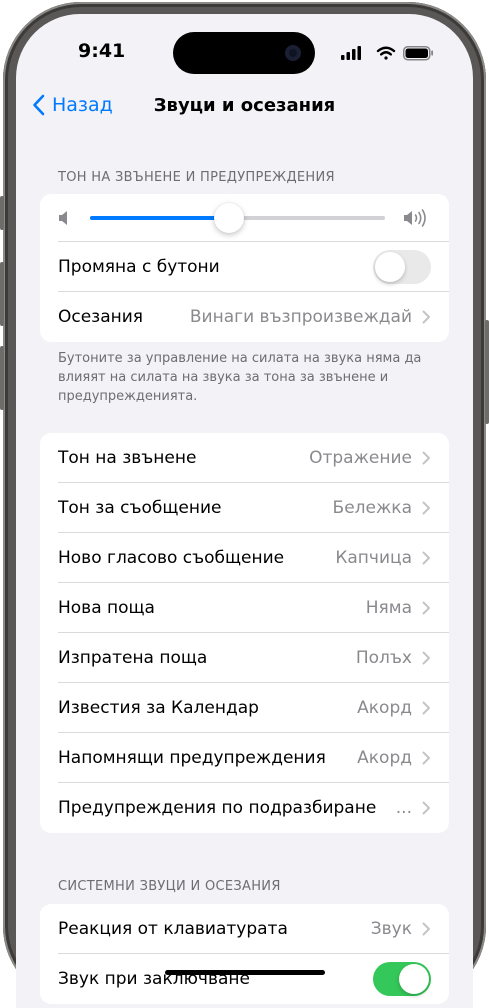  Describe the element at coordinates (360, 458) in the screenshot. I see `sound-setting-value: Отражение` at that location.